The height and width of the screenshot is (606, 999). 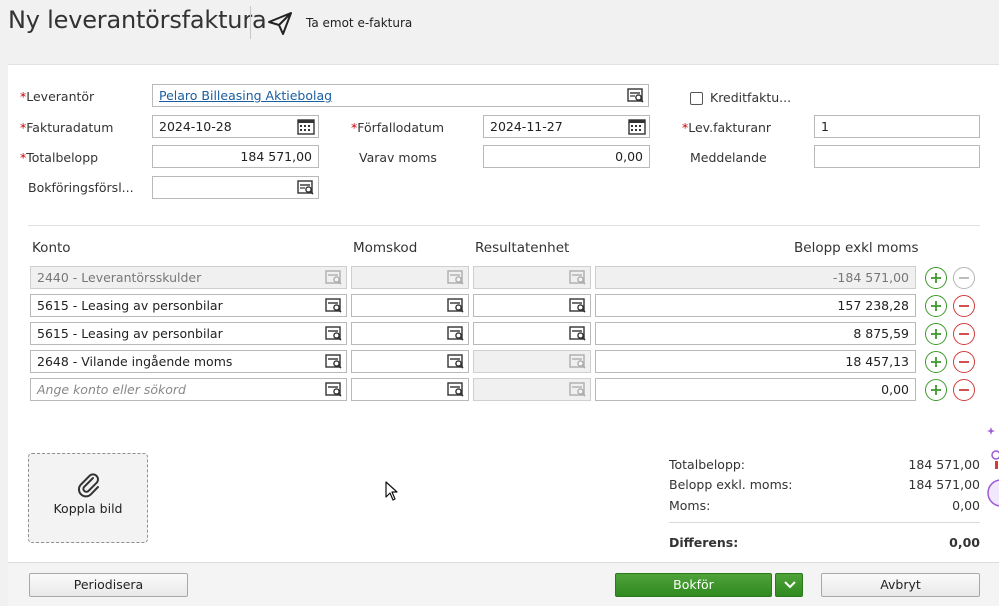 I want to click on page-header: Ny leverantörsfaktura Ta emot e-faktura, so click(x=499, y=24).